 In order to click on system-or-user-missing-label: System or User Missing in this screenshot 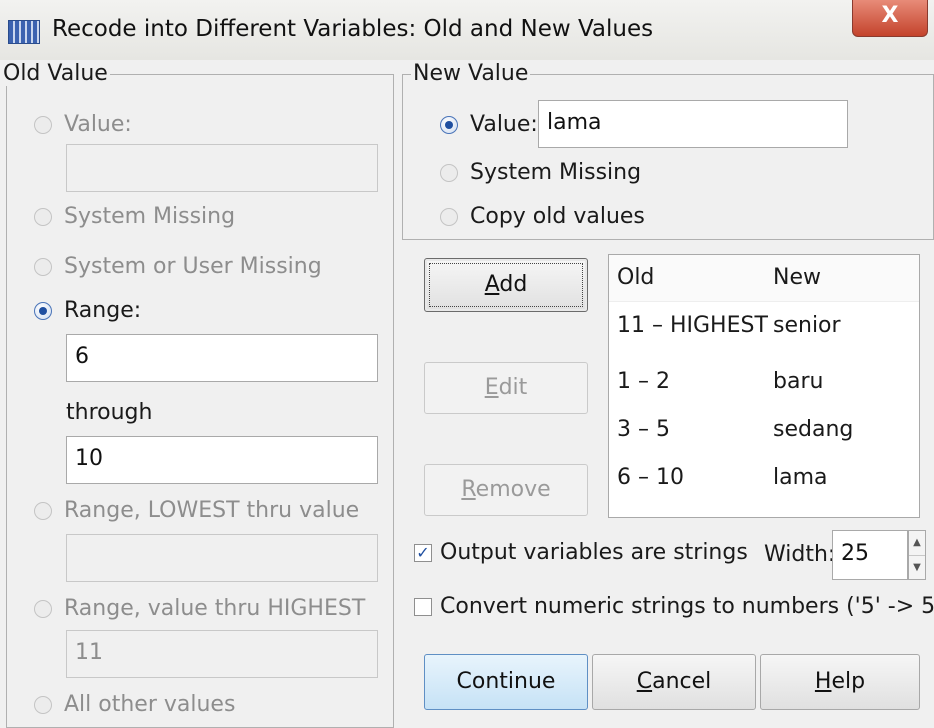, I will do `click(193, 266)`.